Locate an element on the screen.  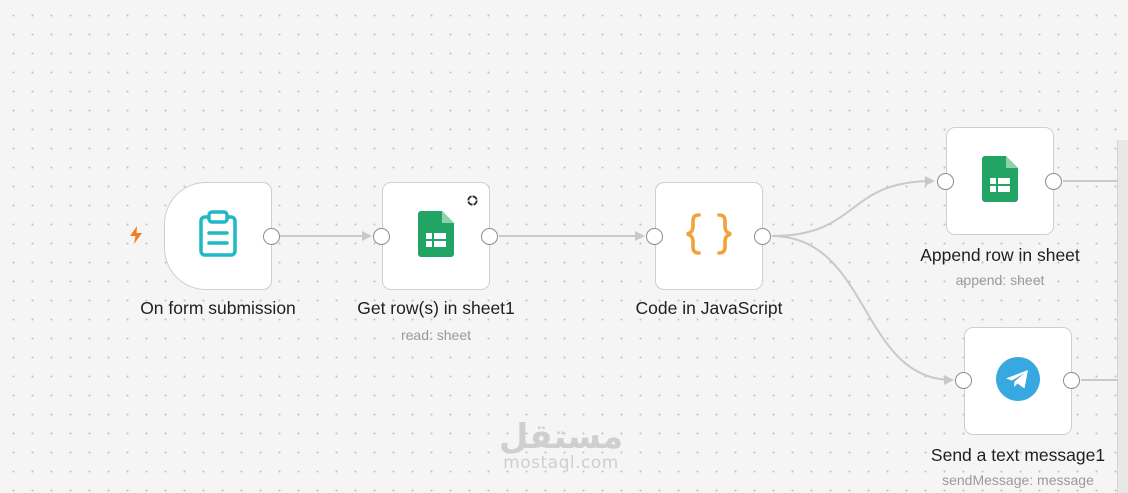
node-code-javascript is located at coordinates (709, 236).